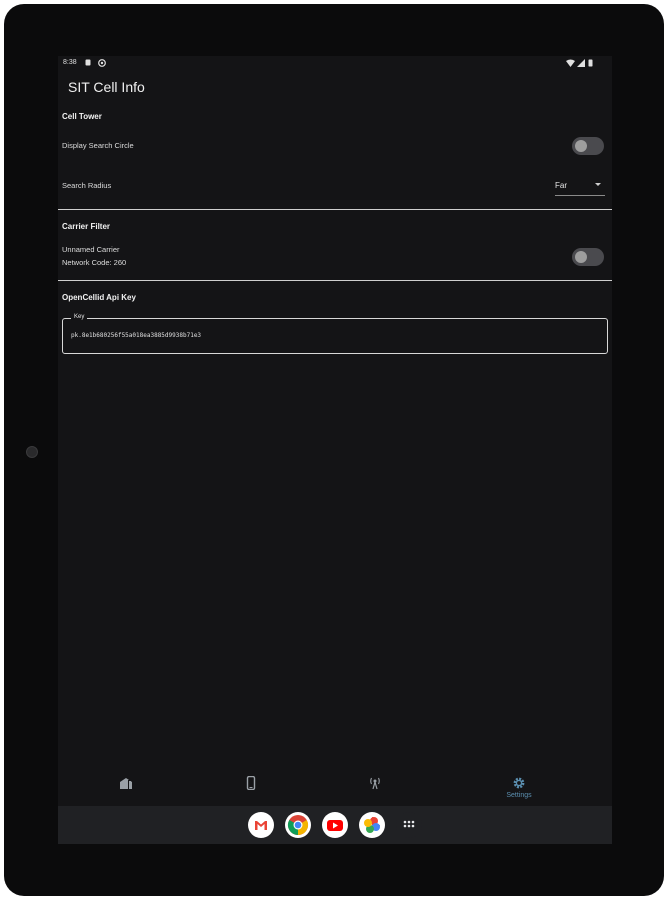  What do you see at coordinates (588, 146) in the screenshot?
I see `display-search-circle-toggle` at bounding box center [588, 146].